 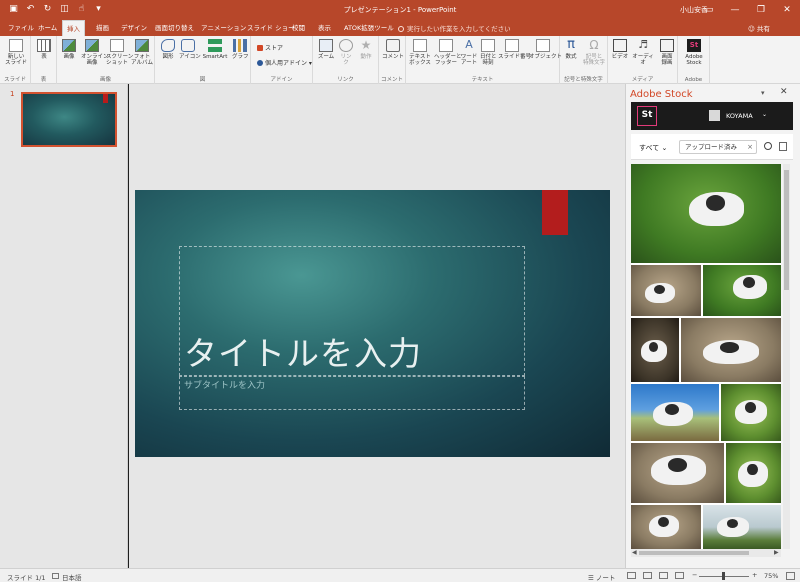 What do you see at coordinates (400, 575) in the screenshot?
I see `status-bar: スライド 1/1 日本語 ☰ ノート − + 75%` at bounding box center [400, 575].